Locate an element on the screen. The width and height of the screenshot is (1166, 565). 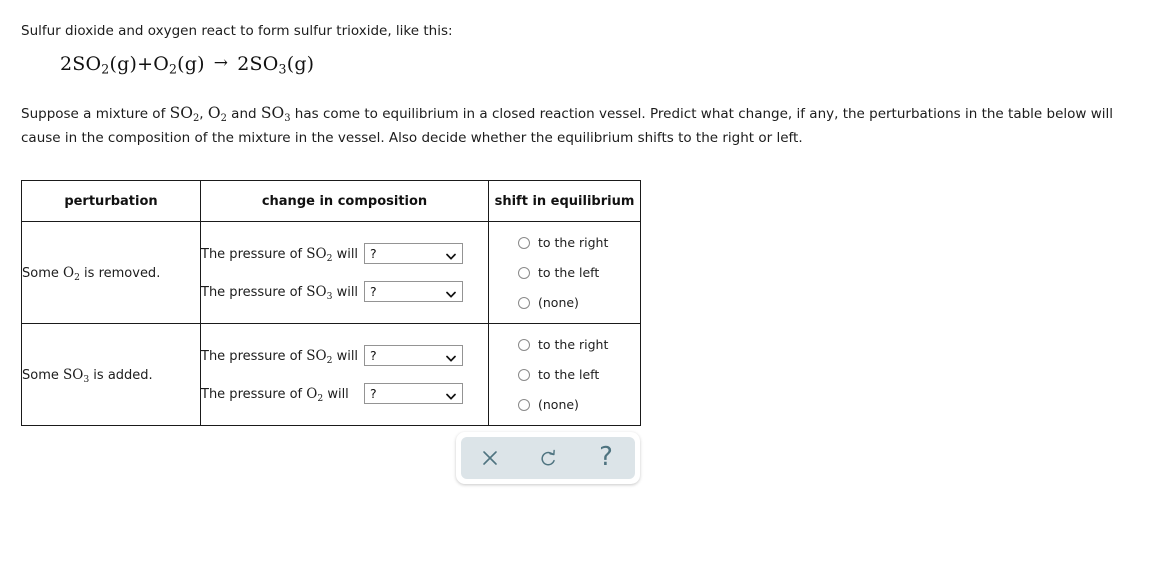
close-icon is located at coordinates (490, 458).